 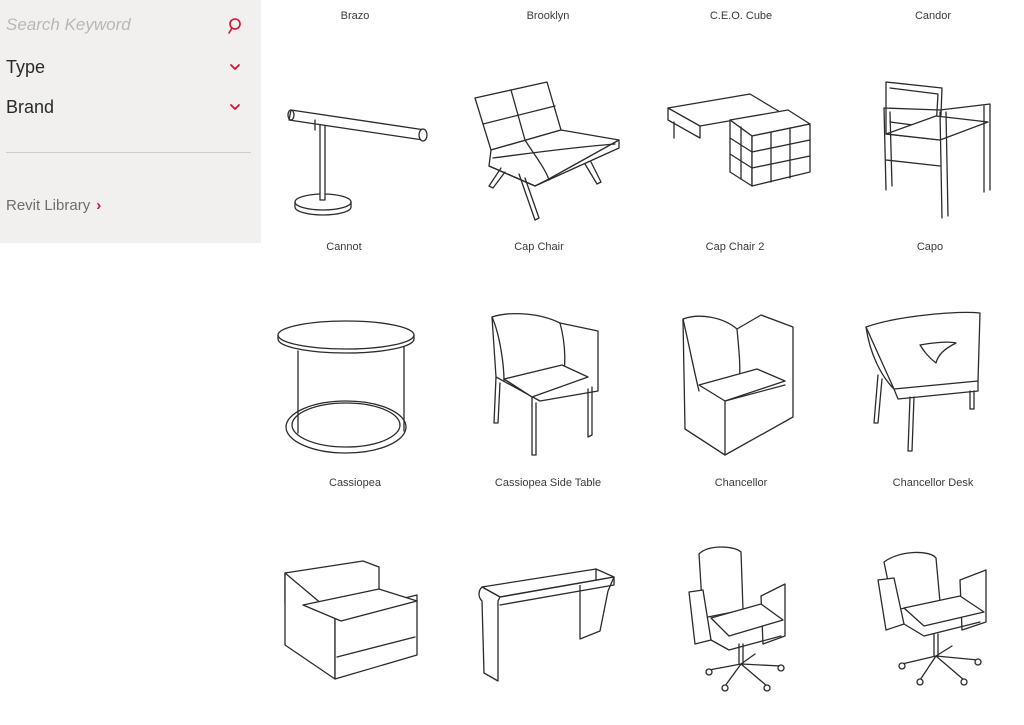 What do you see at coordinates (547, 151) in the screenshot?
I see `lounge-bench-icon` at bounding box center [547, 151].